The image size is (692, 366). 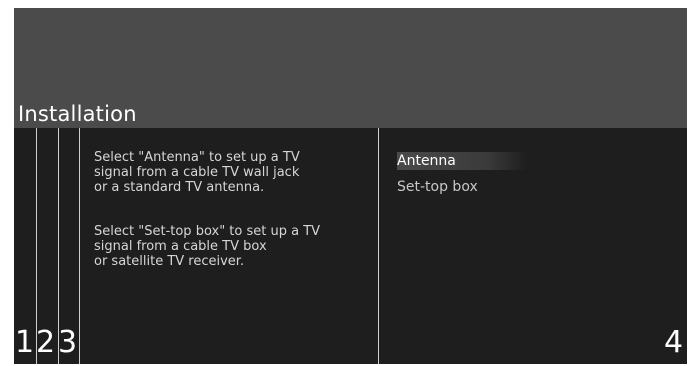 What do you see at coordinates (426, 161) in the screenshot?
I see `menu-item-label: Antenna` at bounding box center [426, 161].